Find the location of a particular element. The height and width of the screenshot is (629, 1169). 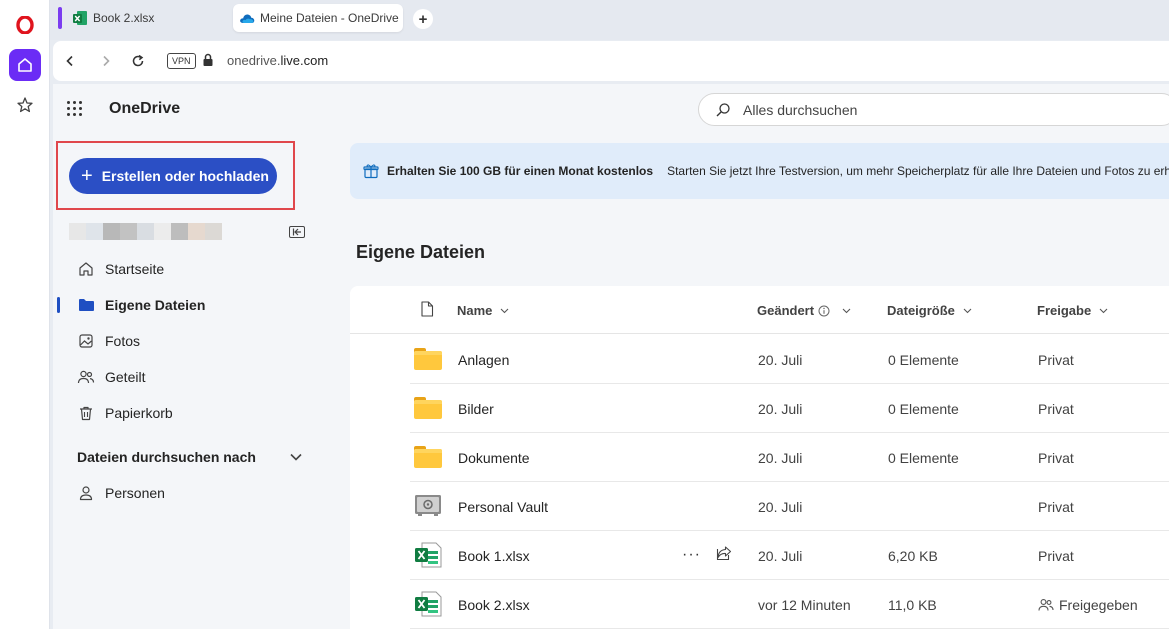

column-header-sharing: Freigabe is located at coordinates (1072, 310).